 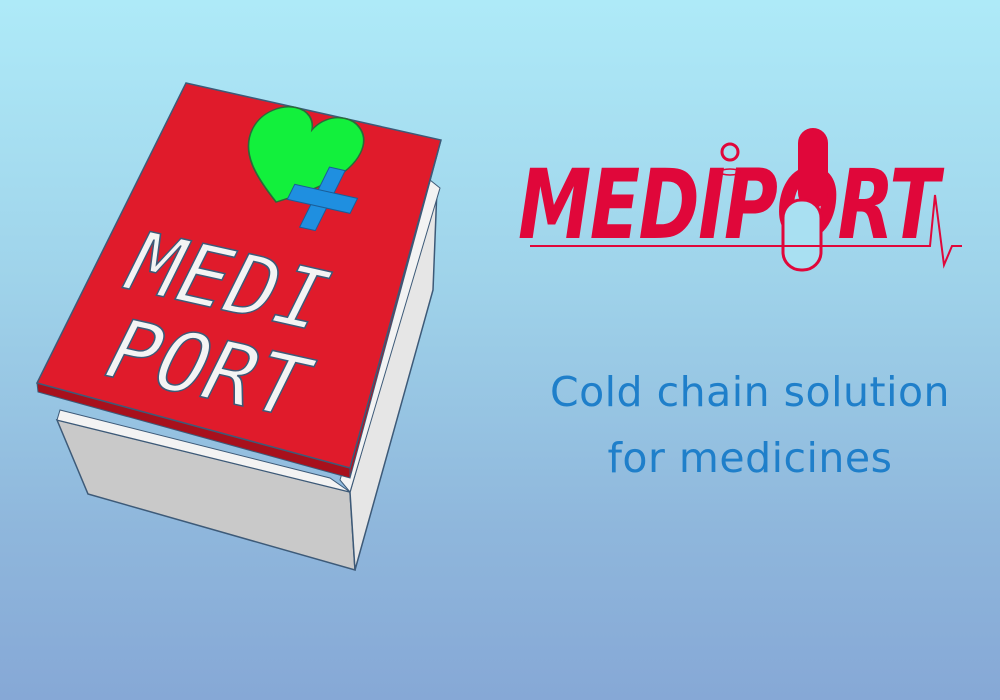 I want to click on mediport-logo: MEDIPORT, so click(x=740, y=200).